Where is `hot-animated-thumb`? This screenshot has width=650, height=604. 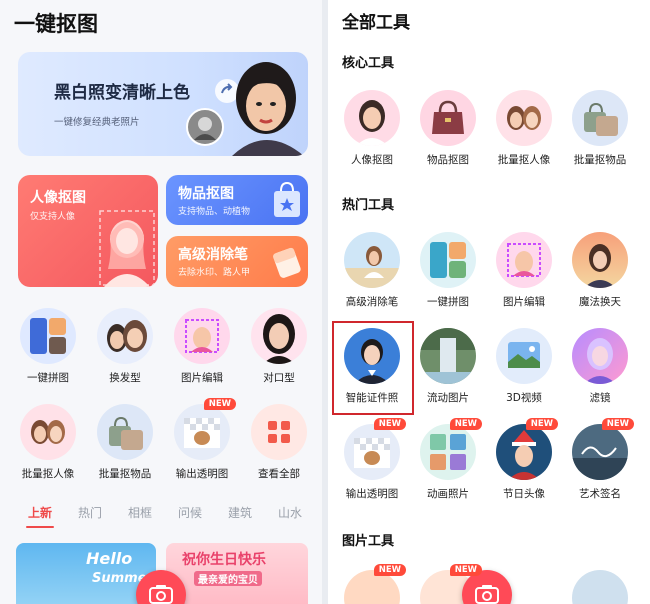 hot-animated-thumb is located at coordinates (448, 452).